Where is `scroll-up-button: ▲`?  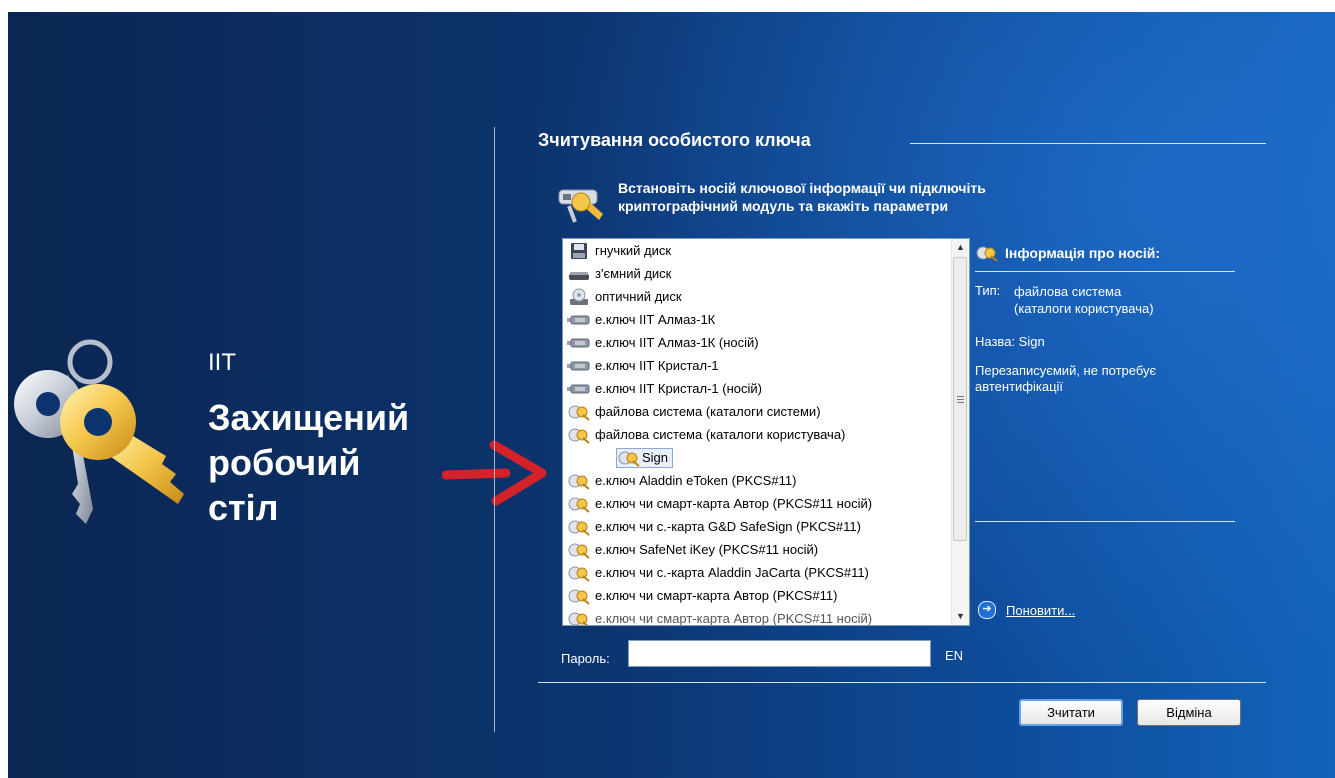 scroll-up-button: ▲ is located at coordinates (960, 247).